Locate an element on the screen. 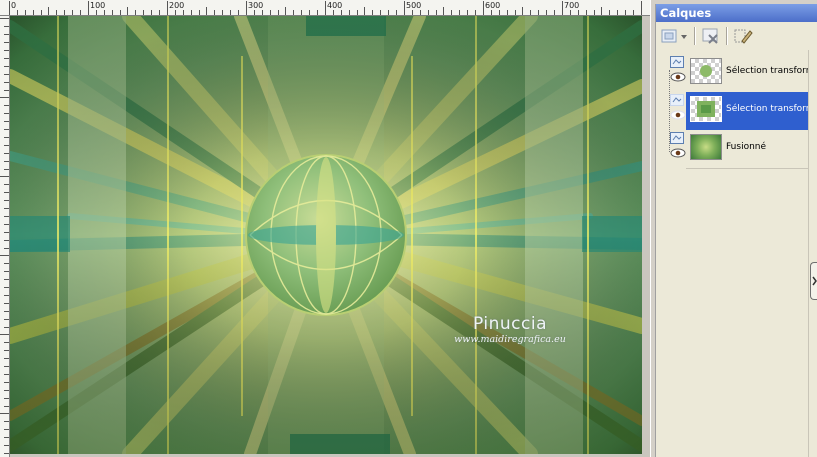  delete-layer-icon is located at coordinates (710, 36).